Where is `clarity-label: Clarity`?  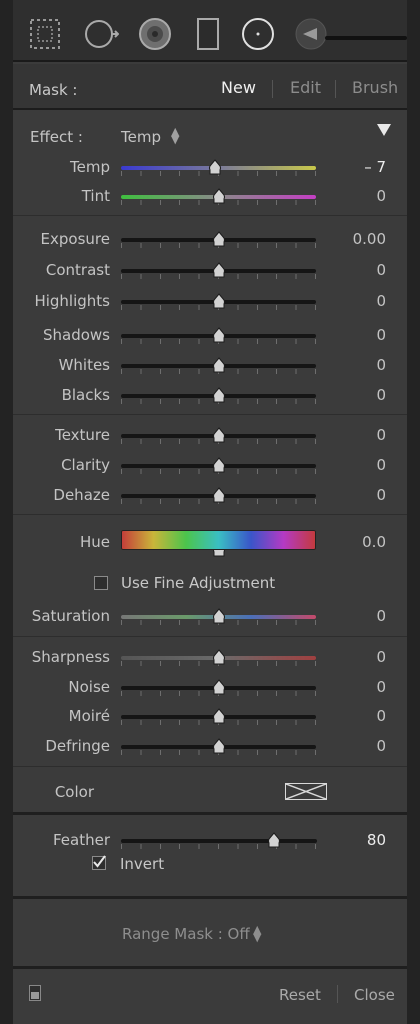
clarity-label: Clarity is located at coordinates (85, 465).